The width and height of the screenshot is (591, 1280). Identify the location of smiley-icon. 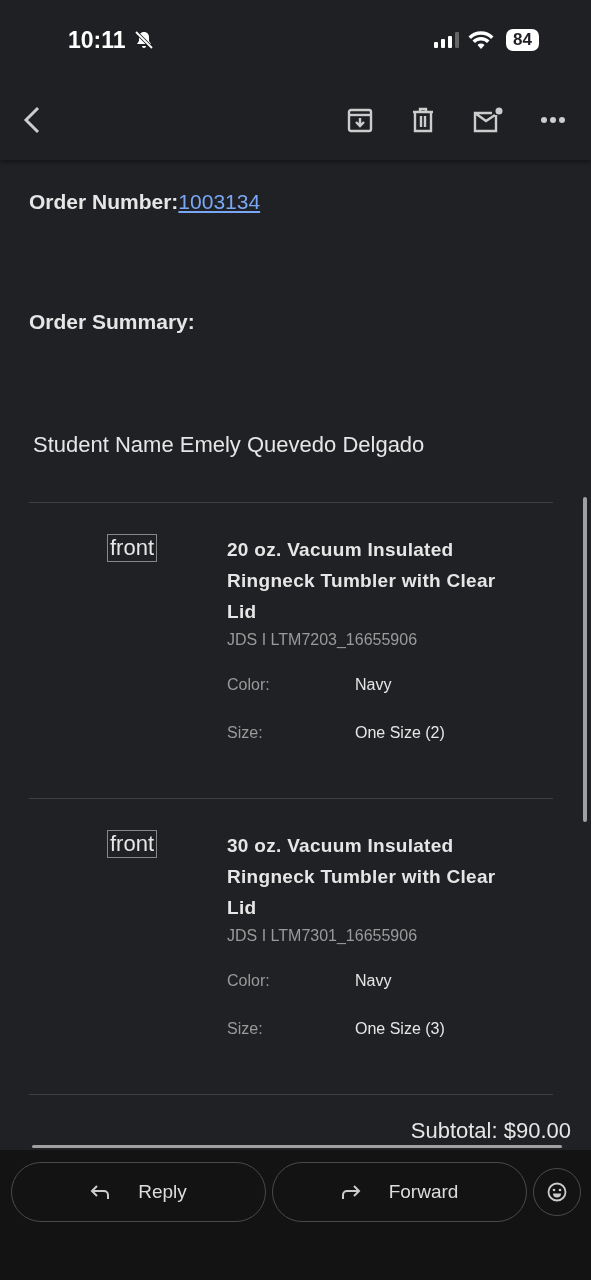
(557, 1192).